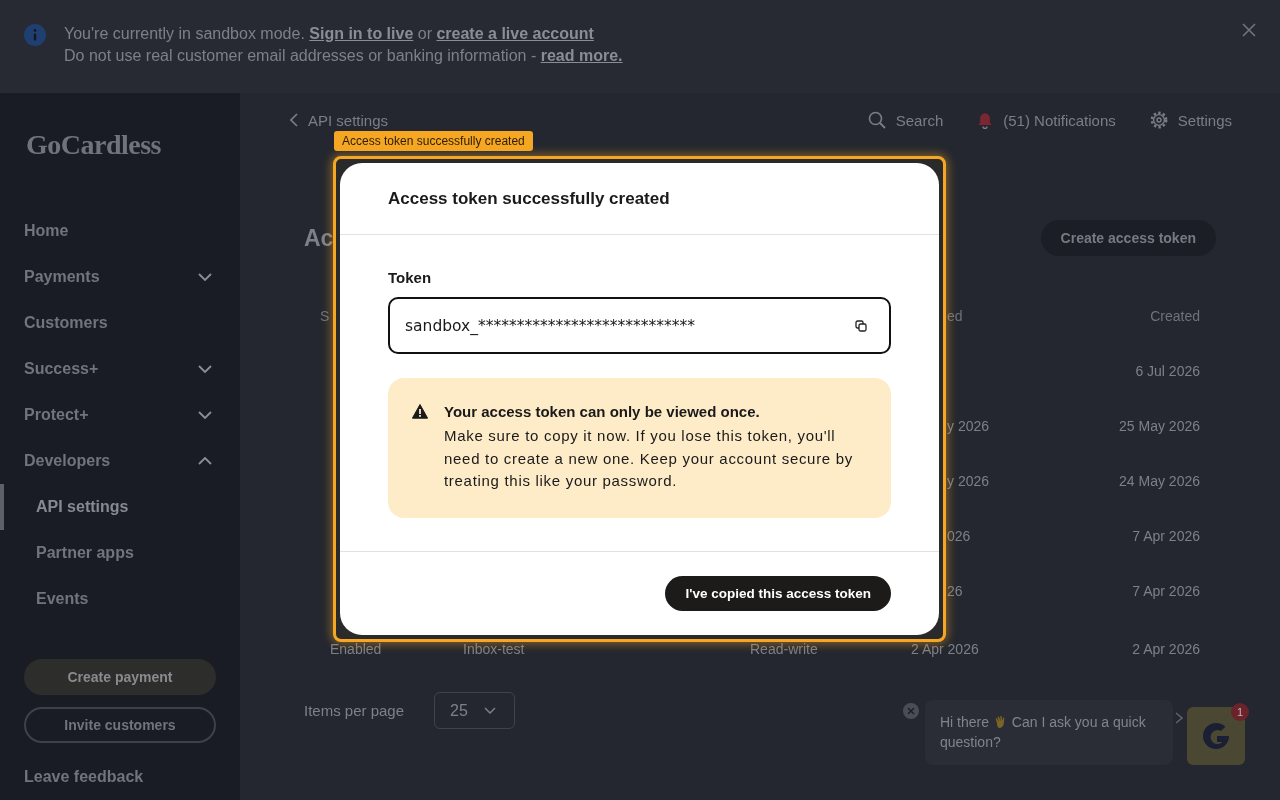  Describe the element at coordinates (1046, 120) in the screenshot. I see `notifications-button: (51) Notifications` at that location.